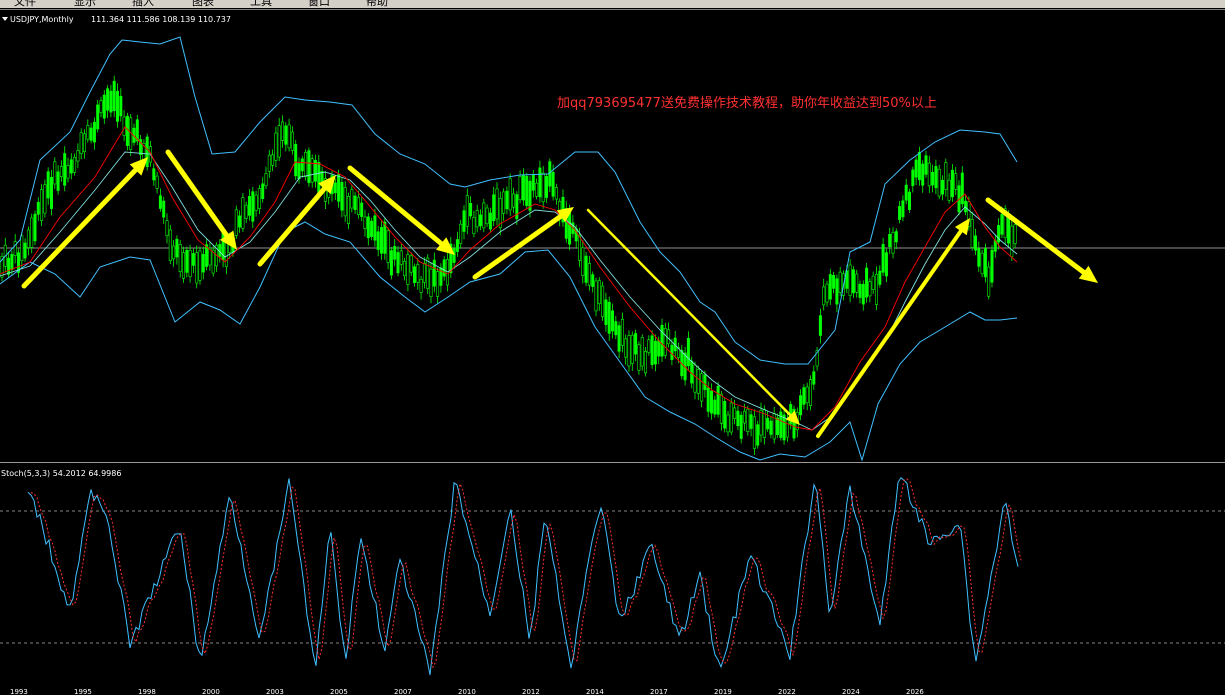 This screenshot has width=1225, height=695. Describe the element at coordinates (377, 4) in the screenshot. I see `menu-item-help: 帮助` at that location.